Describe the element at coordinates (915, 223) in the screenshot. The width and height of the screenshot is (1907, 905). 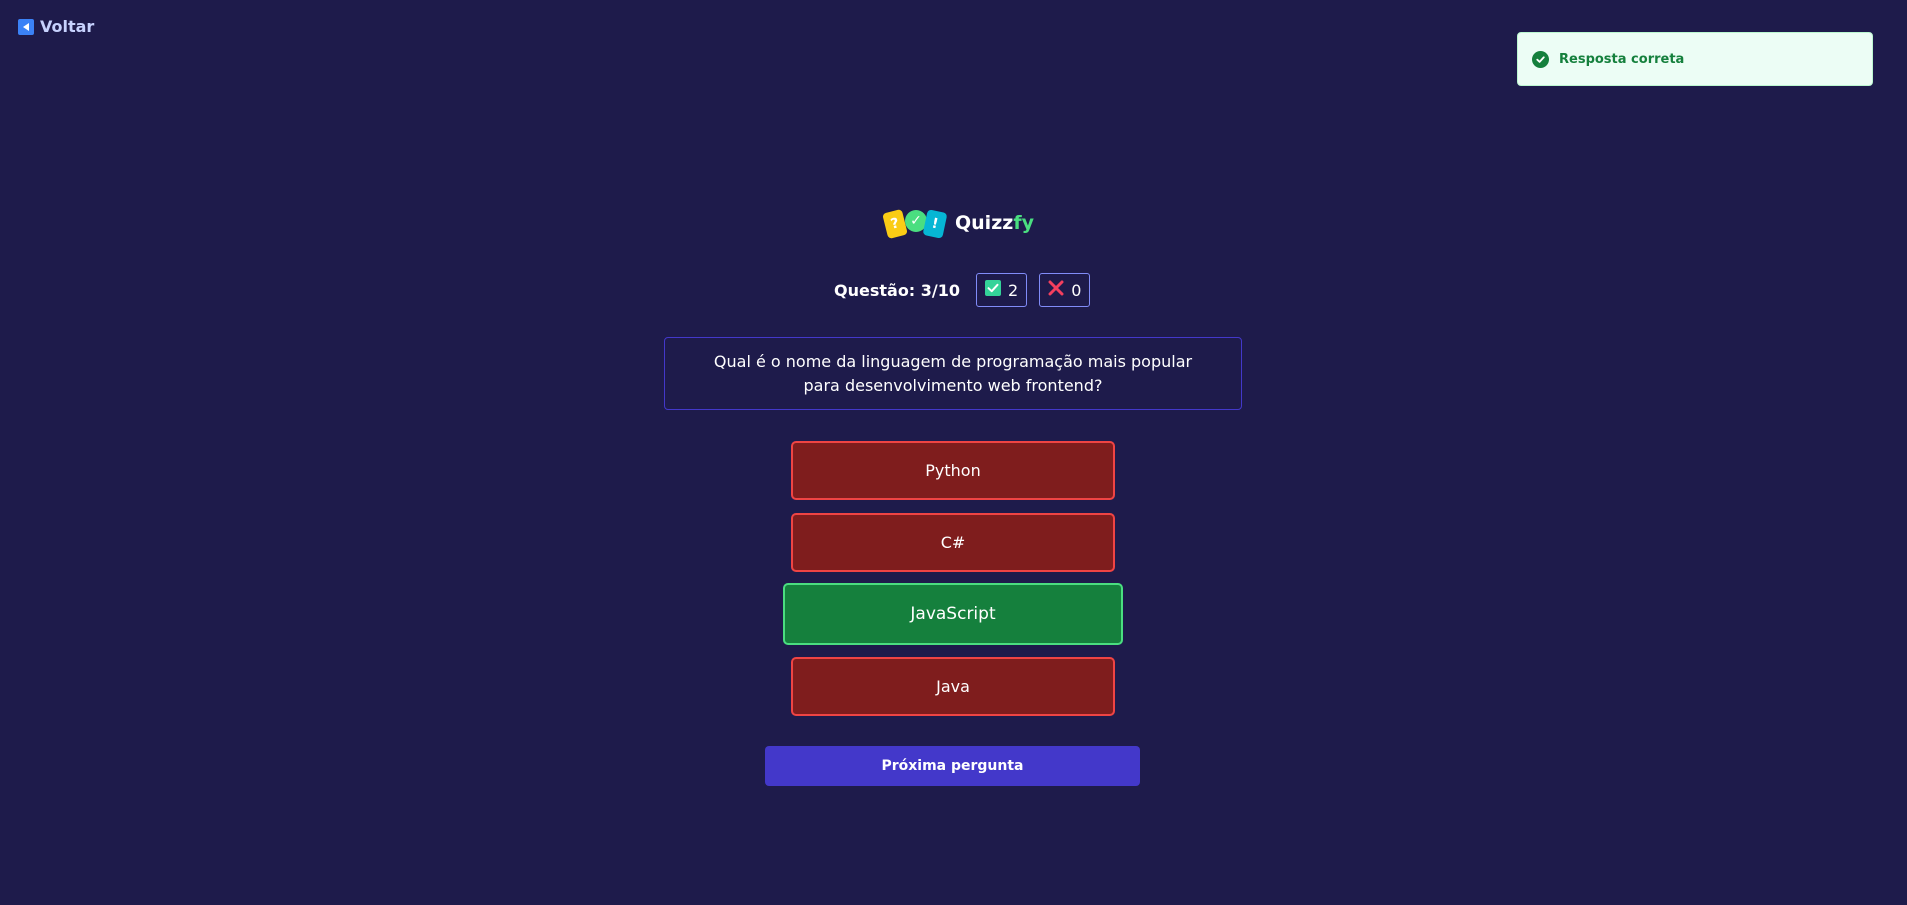
I see `logo-cards-icon: ? ✓ !` at that location.